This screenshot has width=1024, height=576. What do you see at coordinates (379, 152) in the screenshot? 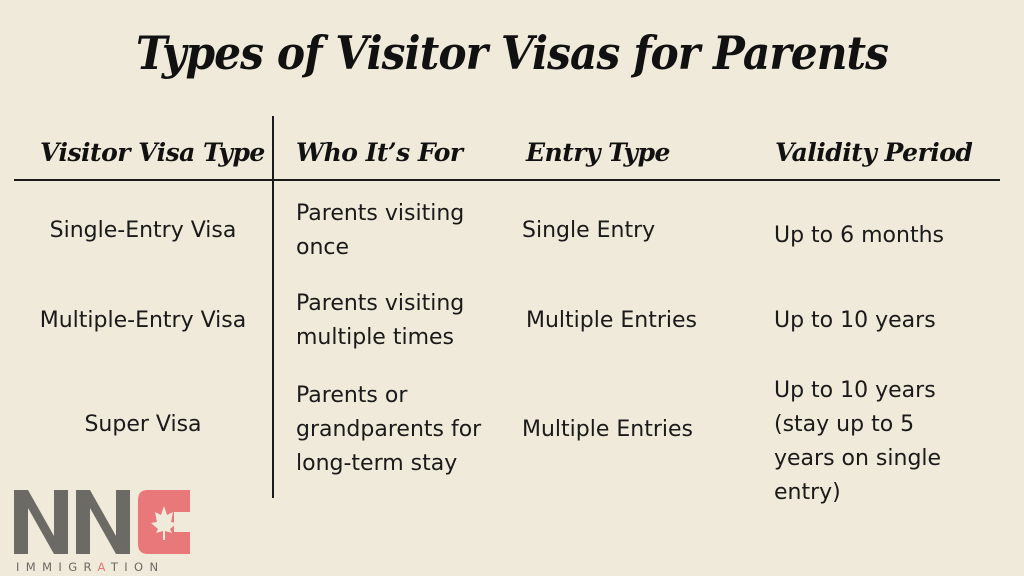
I see `header-who: Who It’s For` at bounding box center [379, 152].